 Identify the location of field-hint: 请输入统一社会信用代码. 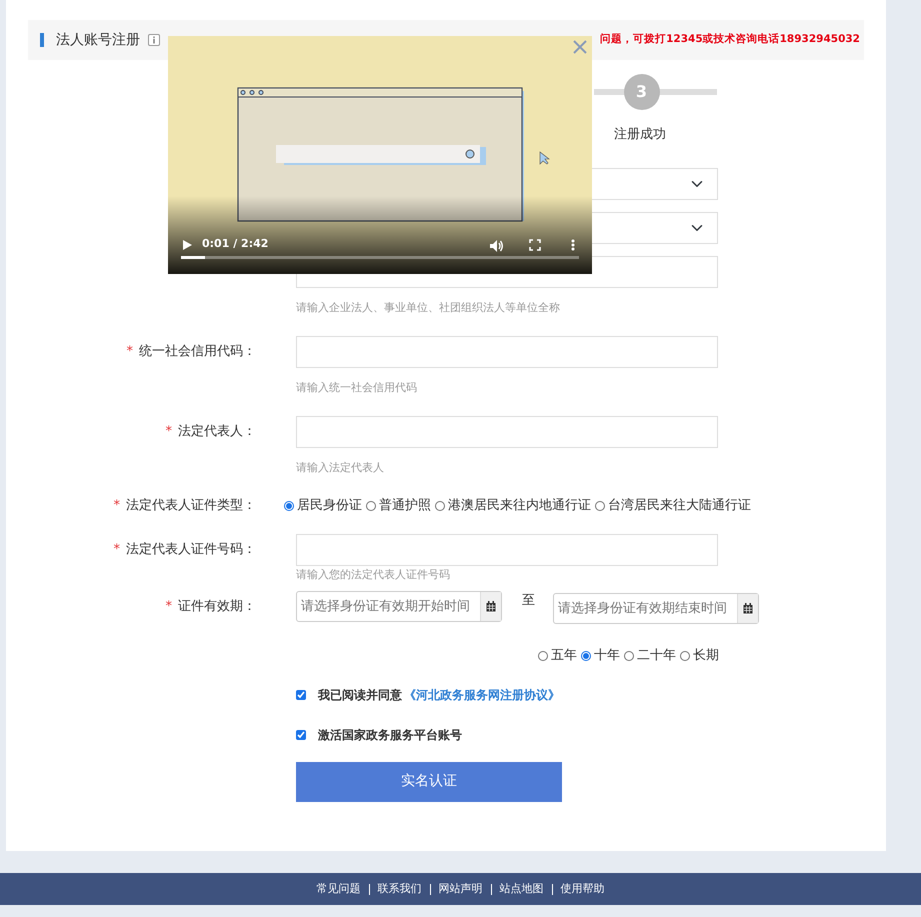
(357, 388).